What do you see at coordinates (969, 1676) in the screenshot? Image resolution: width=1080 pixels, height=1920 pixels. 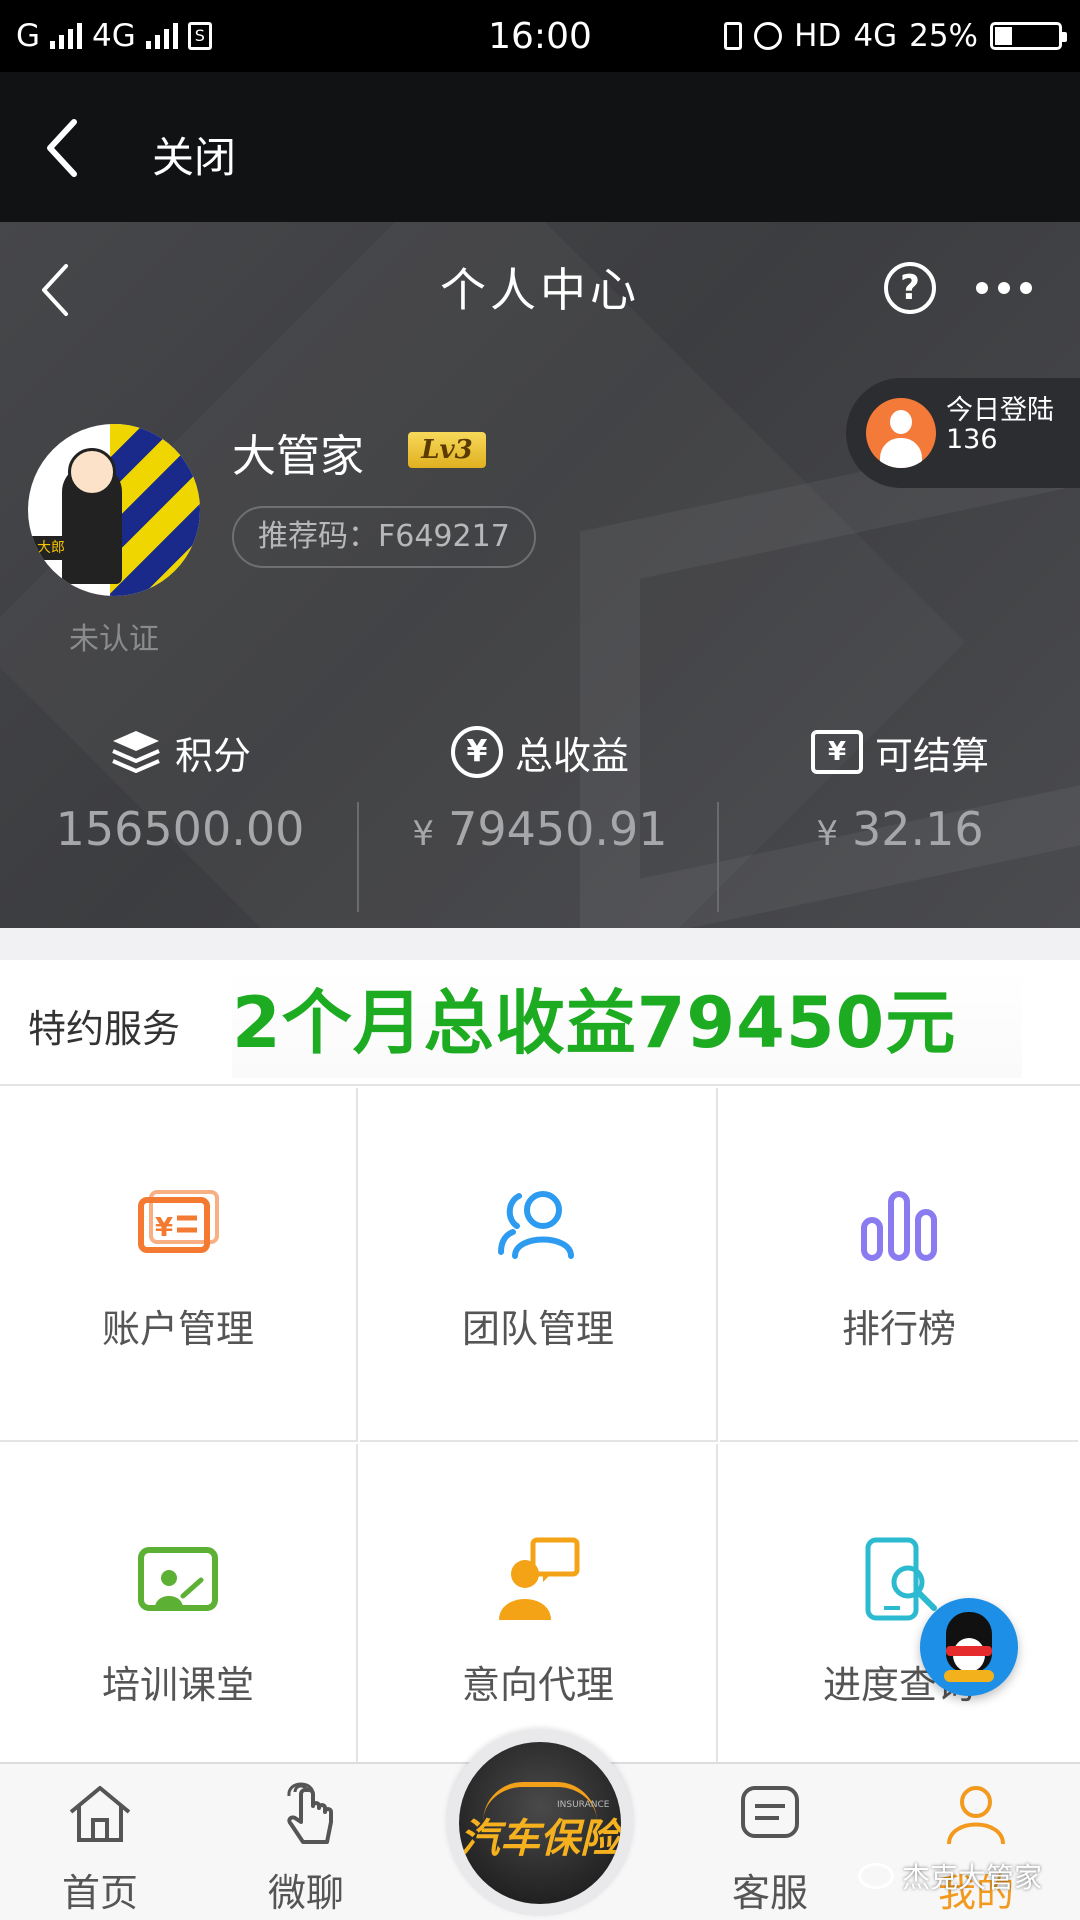 I see `qq-feet` at bounding box center [969, 1676].